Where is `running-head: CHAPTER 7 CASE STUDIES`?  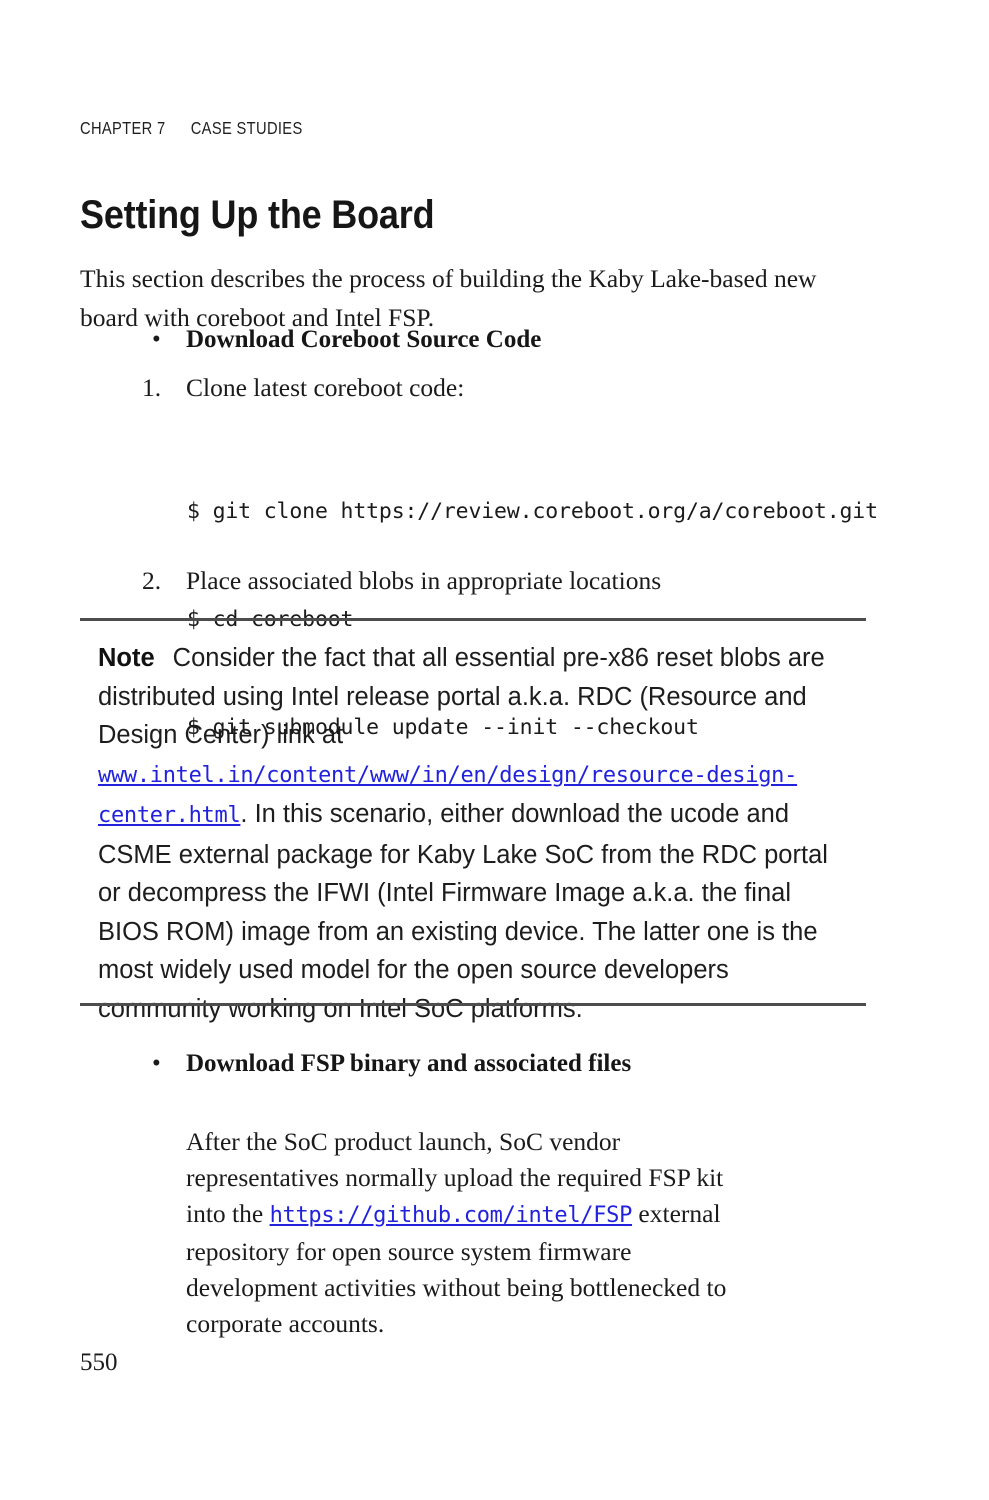
running-head: CHAPTER 7 CASE STUDIES is located at coordinates (191, 128).